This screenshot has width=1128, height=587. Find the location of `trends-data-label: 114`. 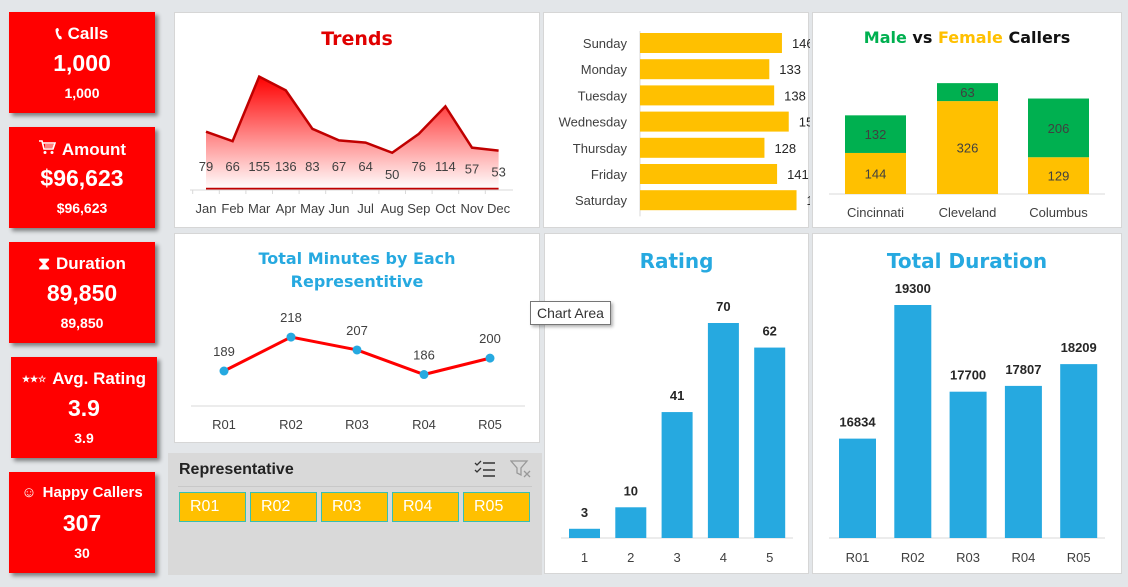

trends-data-label: 114 is located at coordinates (445, 166).